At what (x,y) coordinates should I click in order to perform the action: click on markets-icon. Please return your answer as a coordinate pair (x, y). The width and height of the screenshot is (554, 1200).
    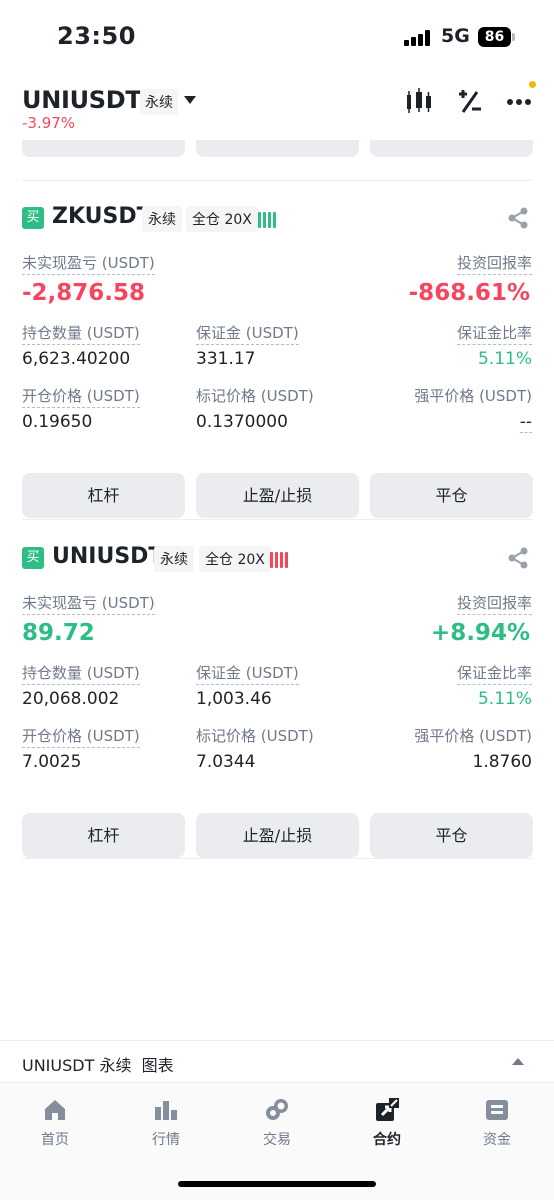
    Looking at the image, I should click on (166, 1110).